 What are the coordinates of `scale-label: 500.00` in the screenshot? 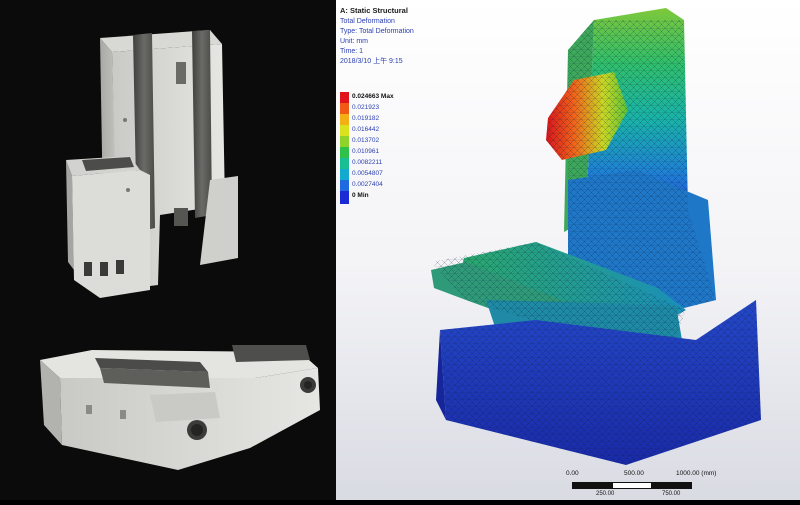 It's located at (634, 473).